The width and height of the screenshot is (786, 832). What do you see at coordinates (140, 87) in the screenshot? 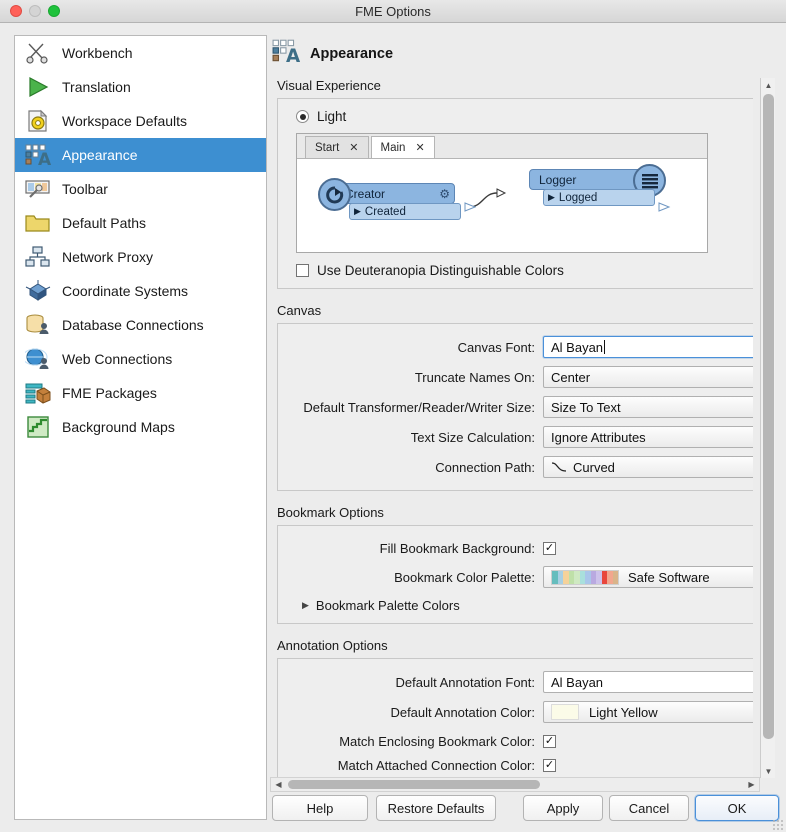
I see `sidebar-item-translation: Translation` at bounding box center [140, 87].